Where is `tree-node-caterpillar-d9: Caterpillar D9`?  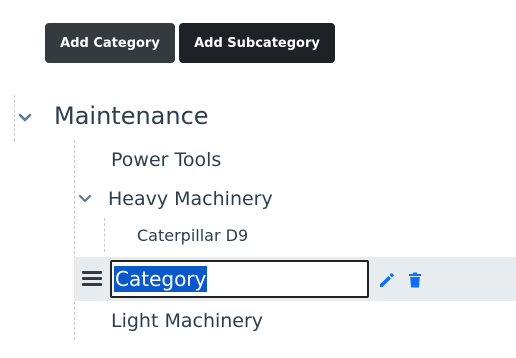
tree-node-caterpillar-d9: Caterpillar D9 is located at coordinates (192, 235).